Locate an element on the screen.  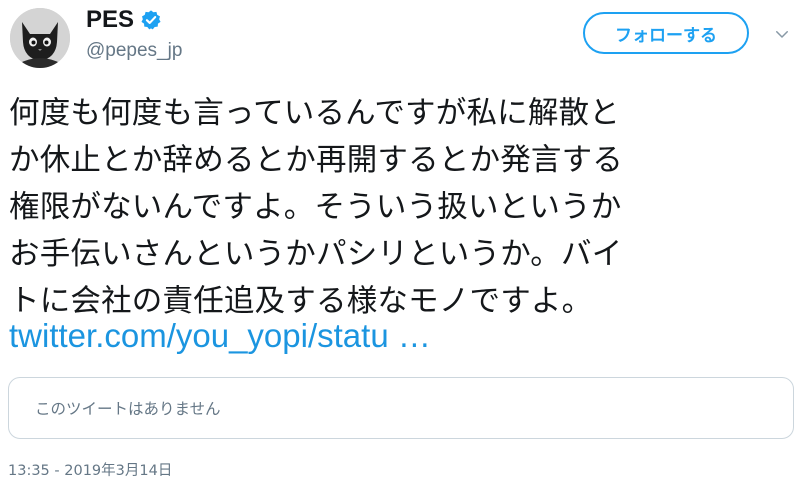
quoted-tweet-message: このツイートはありません is located at coordinates (128, 409).